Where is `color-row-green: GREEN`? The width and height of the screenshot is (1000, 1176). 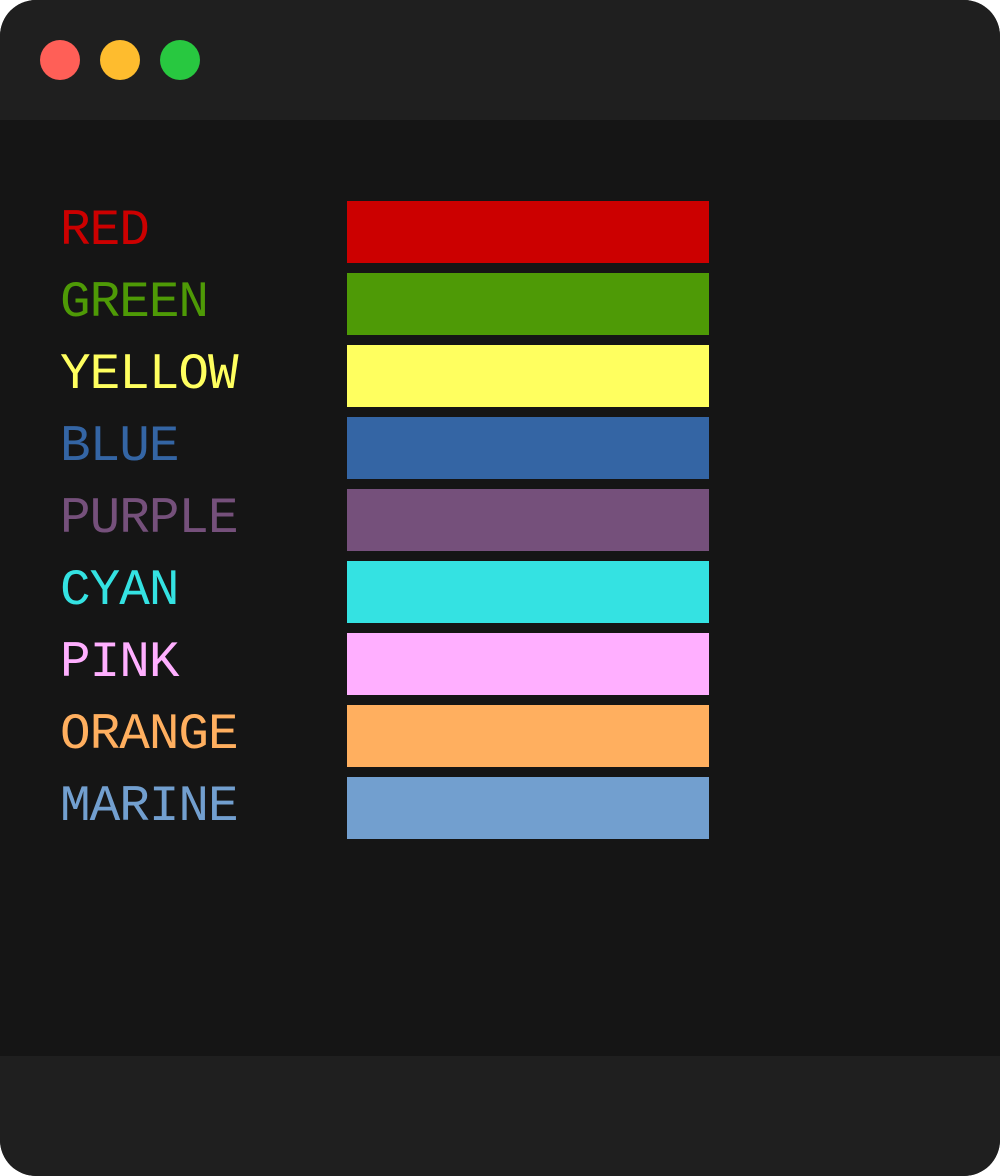
color-row-green: GREEN is located at coordinates (500, 304).